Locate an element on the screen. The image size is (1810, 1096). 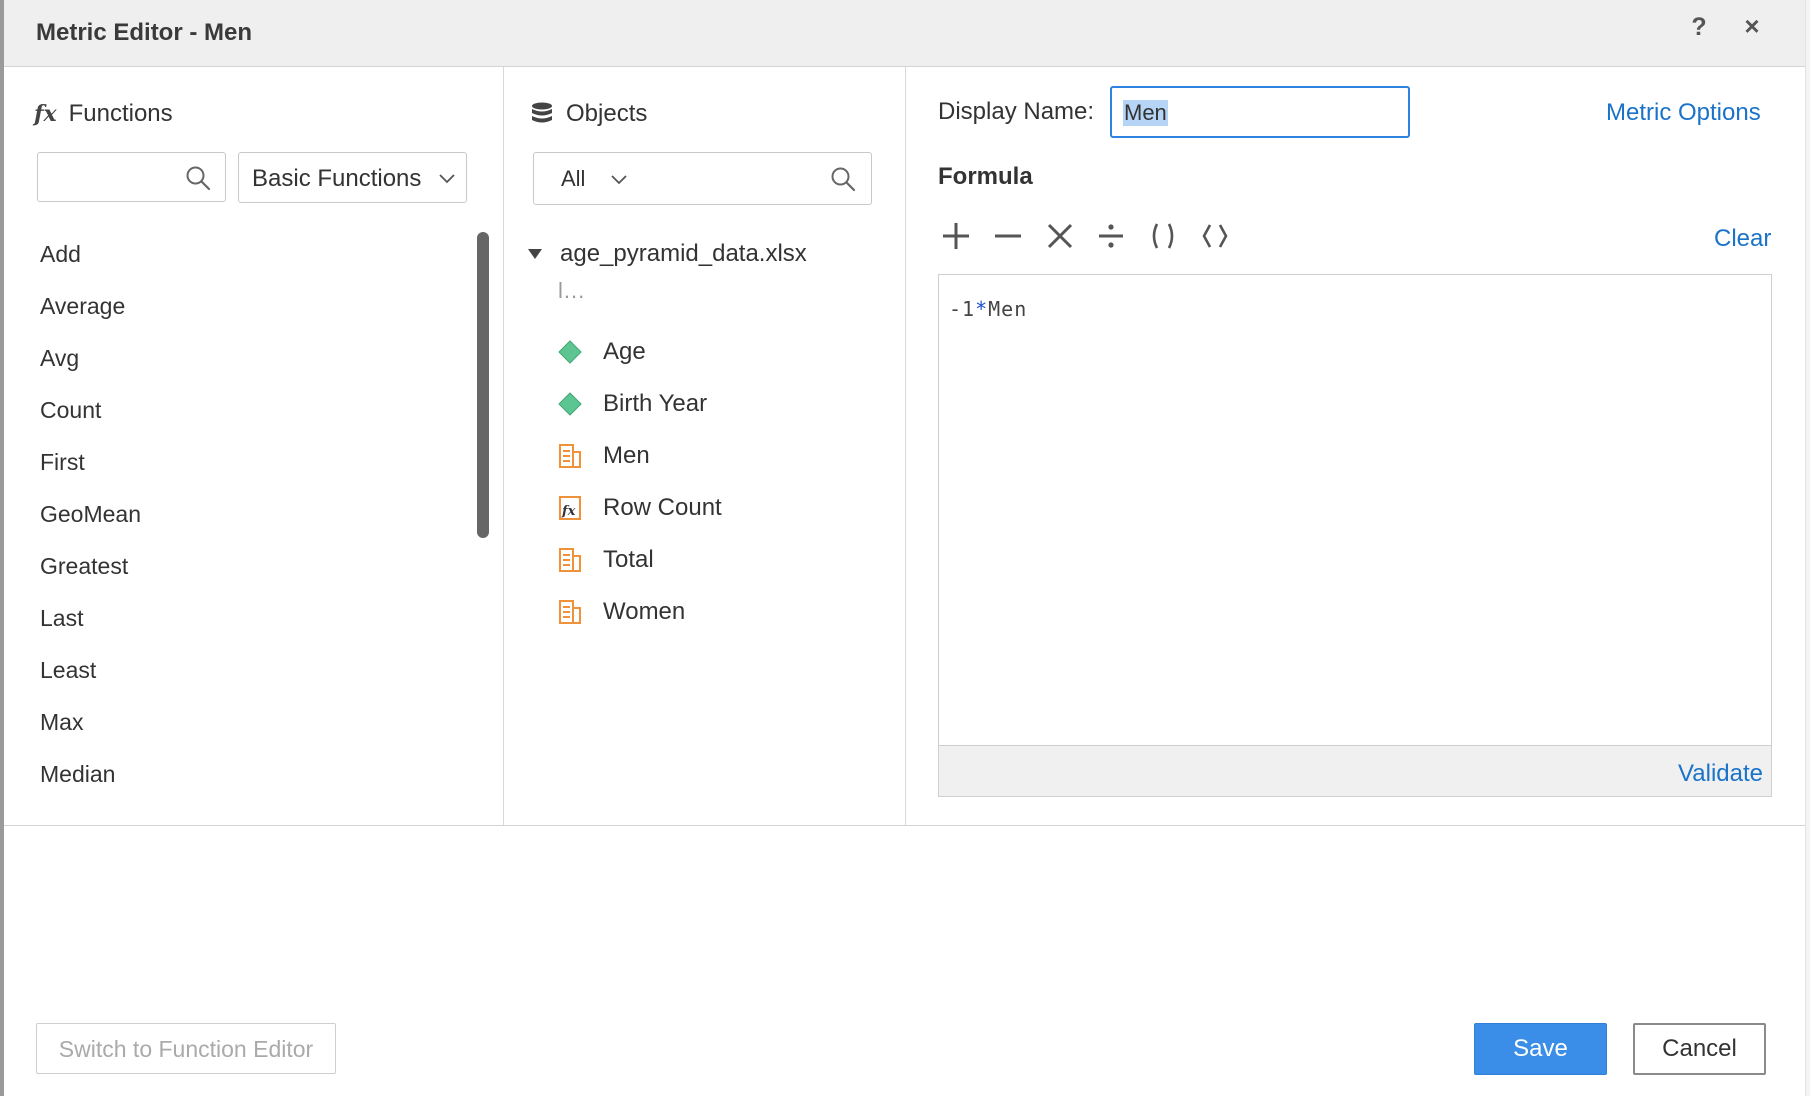
minus-button is located at coordinates (1008, 236).